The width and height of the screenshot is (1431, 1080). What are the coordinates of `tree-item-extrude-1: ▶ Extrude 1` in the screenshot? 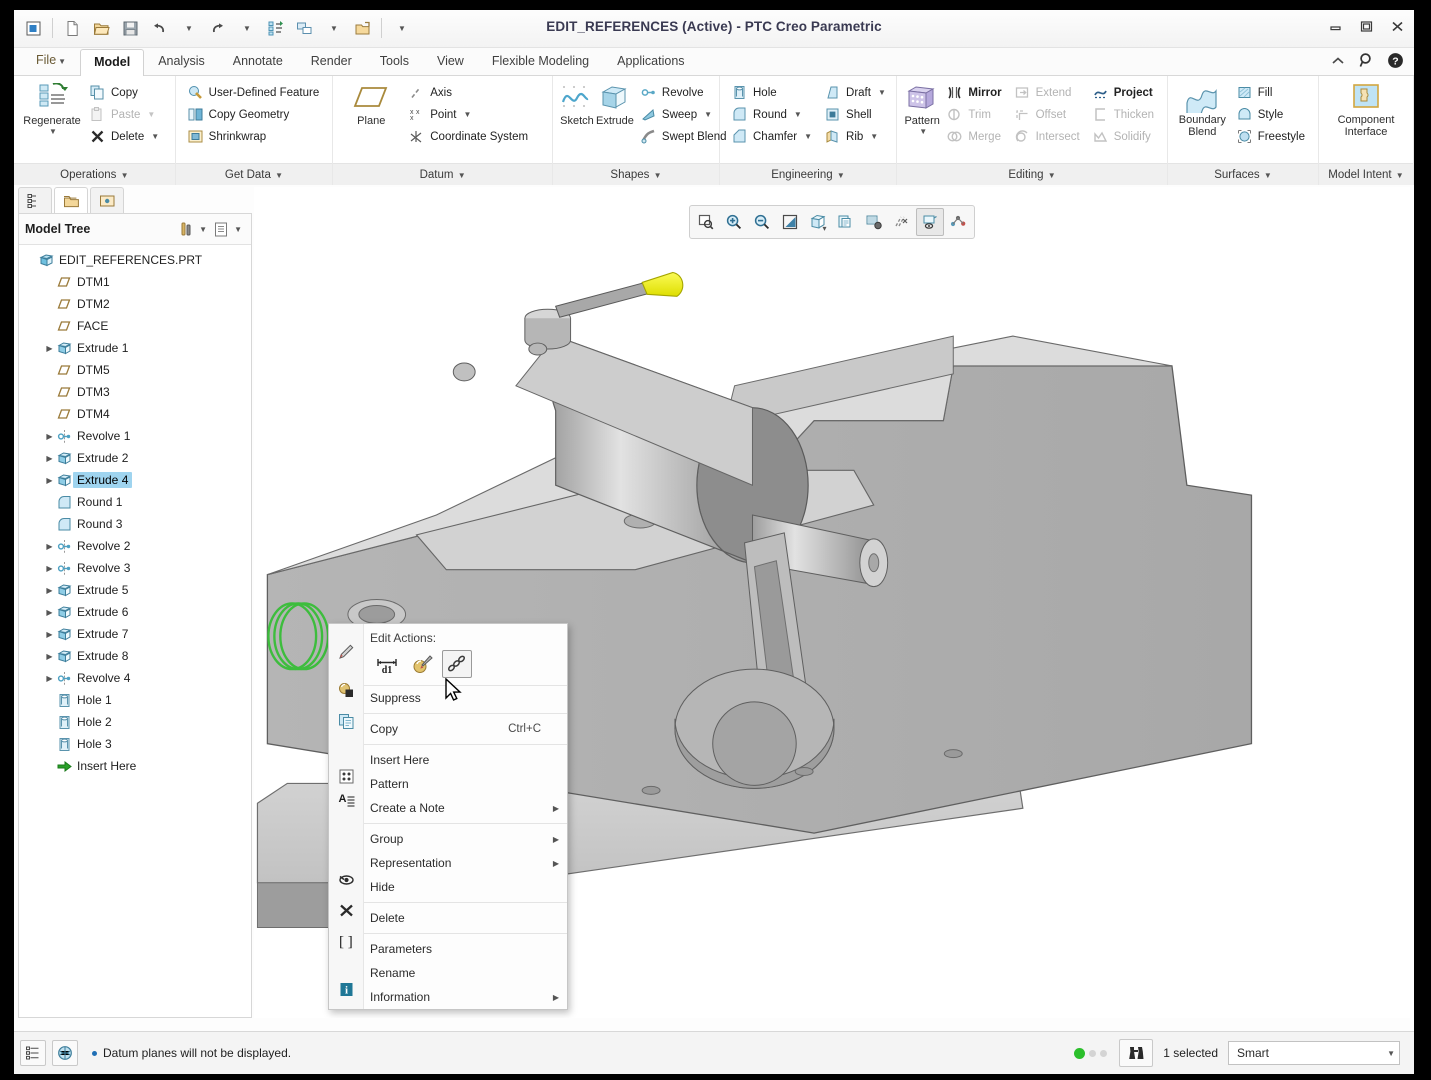 It's located at (135, 348).